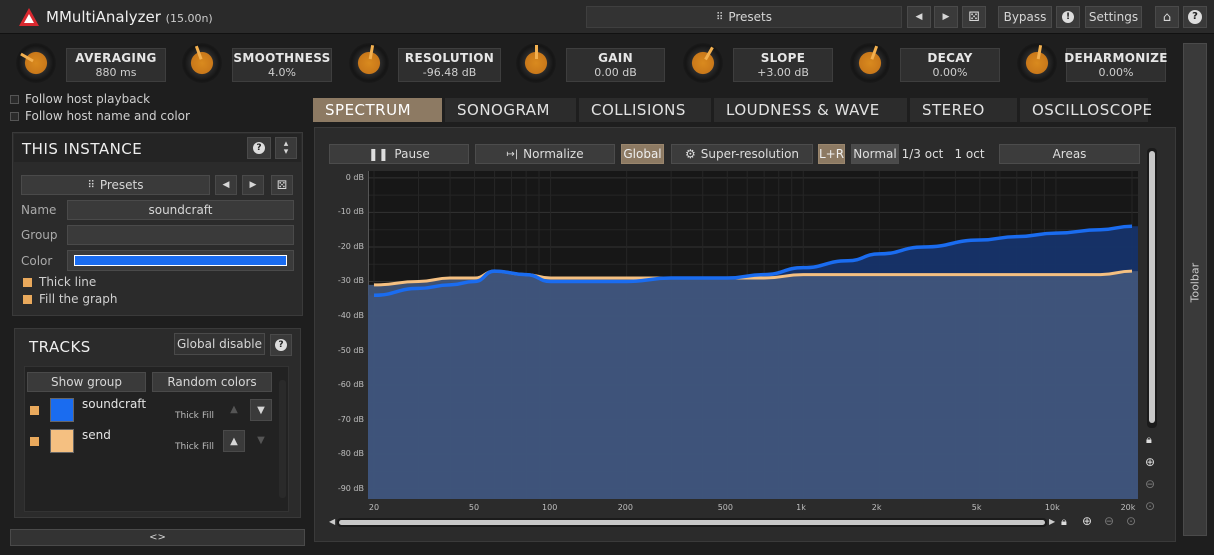 The width and height of the screenshot is (1214, 555). Describe the element at coordinates (27, 282) in the screenshot. I see `thick-line-checkbox` at that location.